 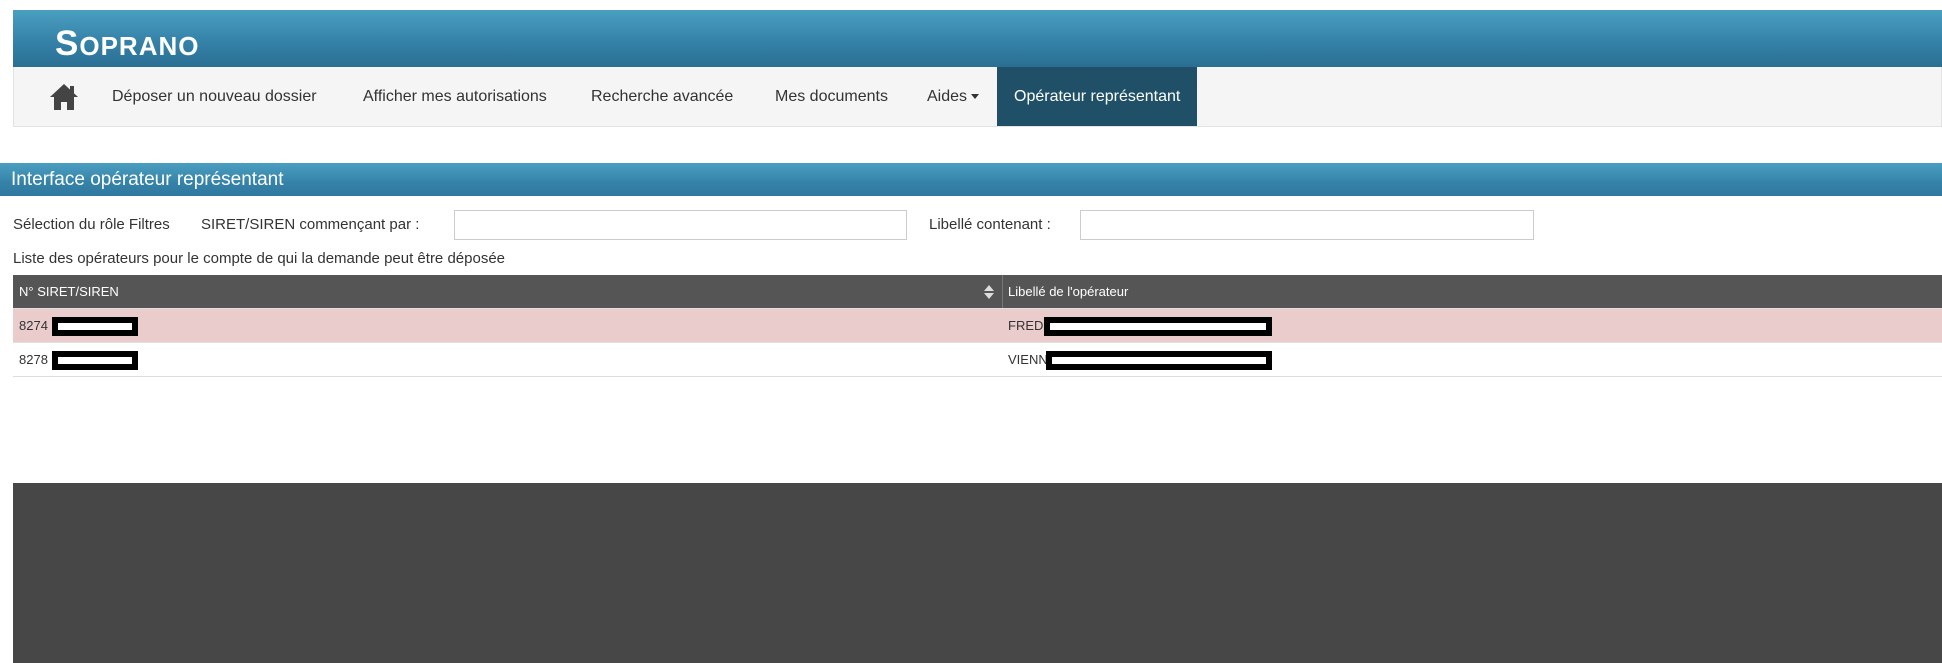 What do you see at coordinates (127, 44) in the screenshot?
I see `app-logo: SOPRANO` at bounding box center [127, 44].